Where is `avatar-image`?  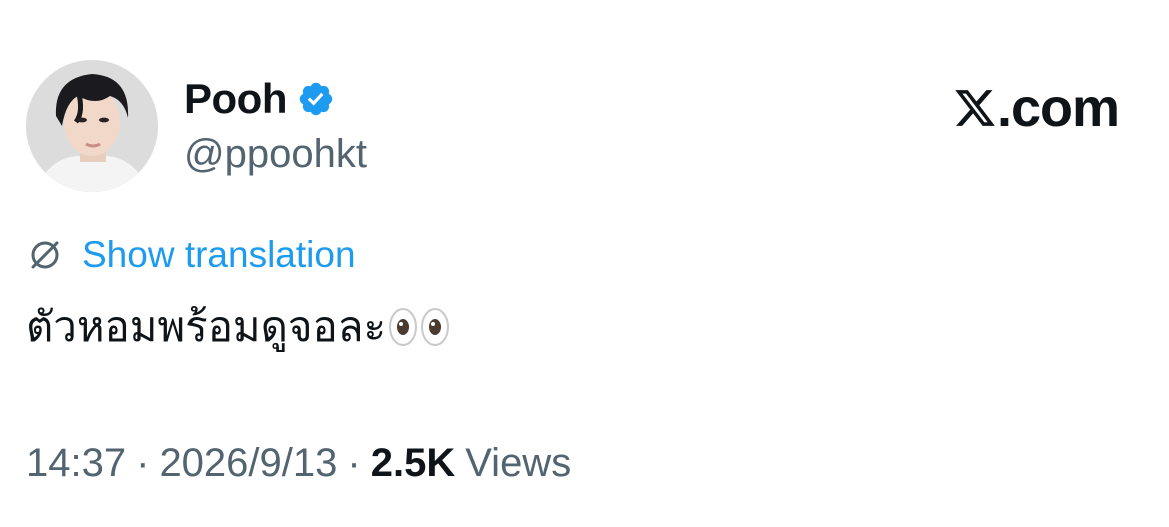 avatar-image is located at coordinates (92, 126).